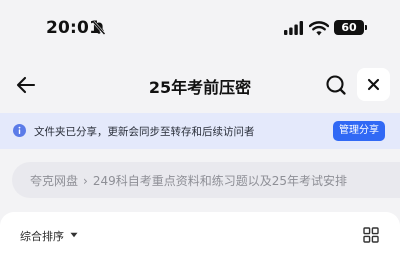  I want to click on grid-view-icon, so click(371, 235).